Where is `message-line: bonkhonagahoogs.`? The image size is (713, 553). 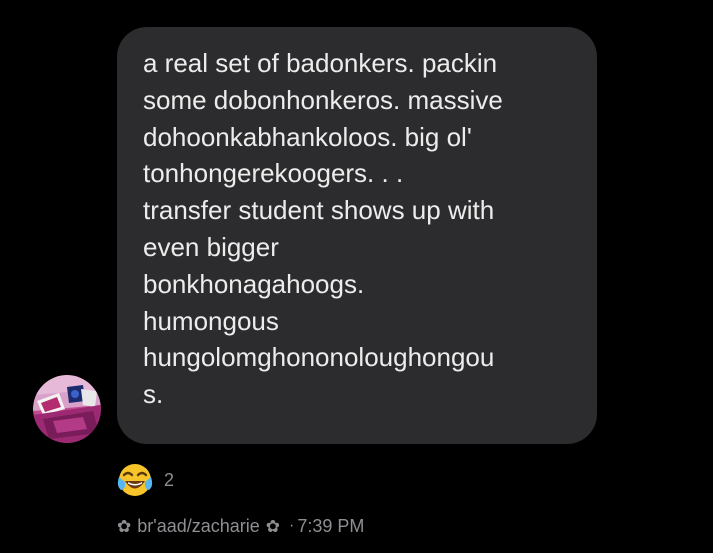
message-line: bonkhonagahoogs. is located at coordinates (254, 283).